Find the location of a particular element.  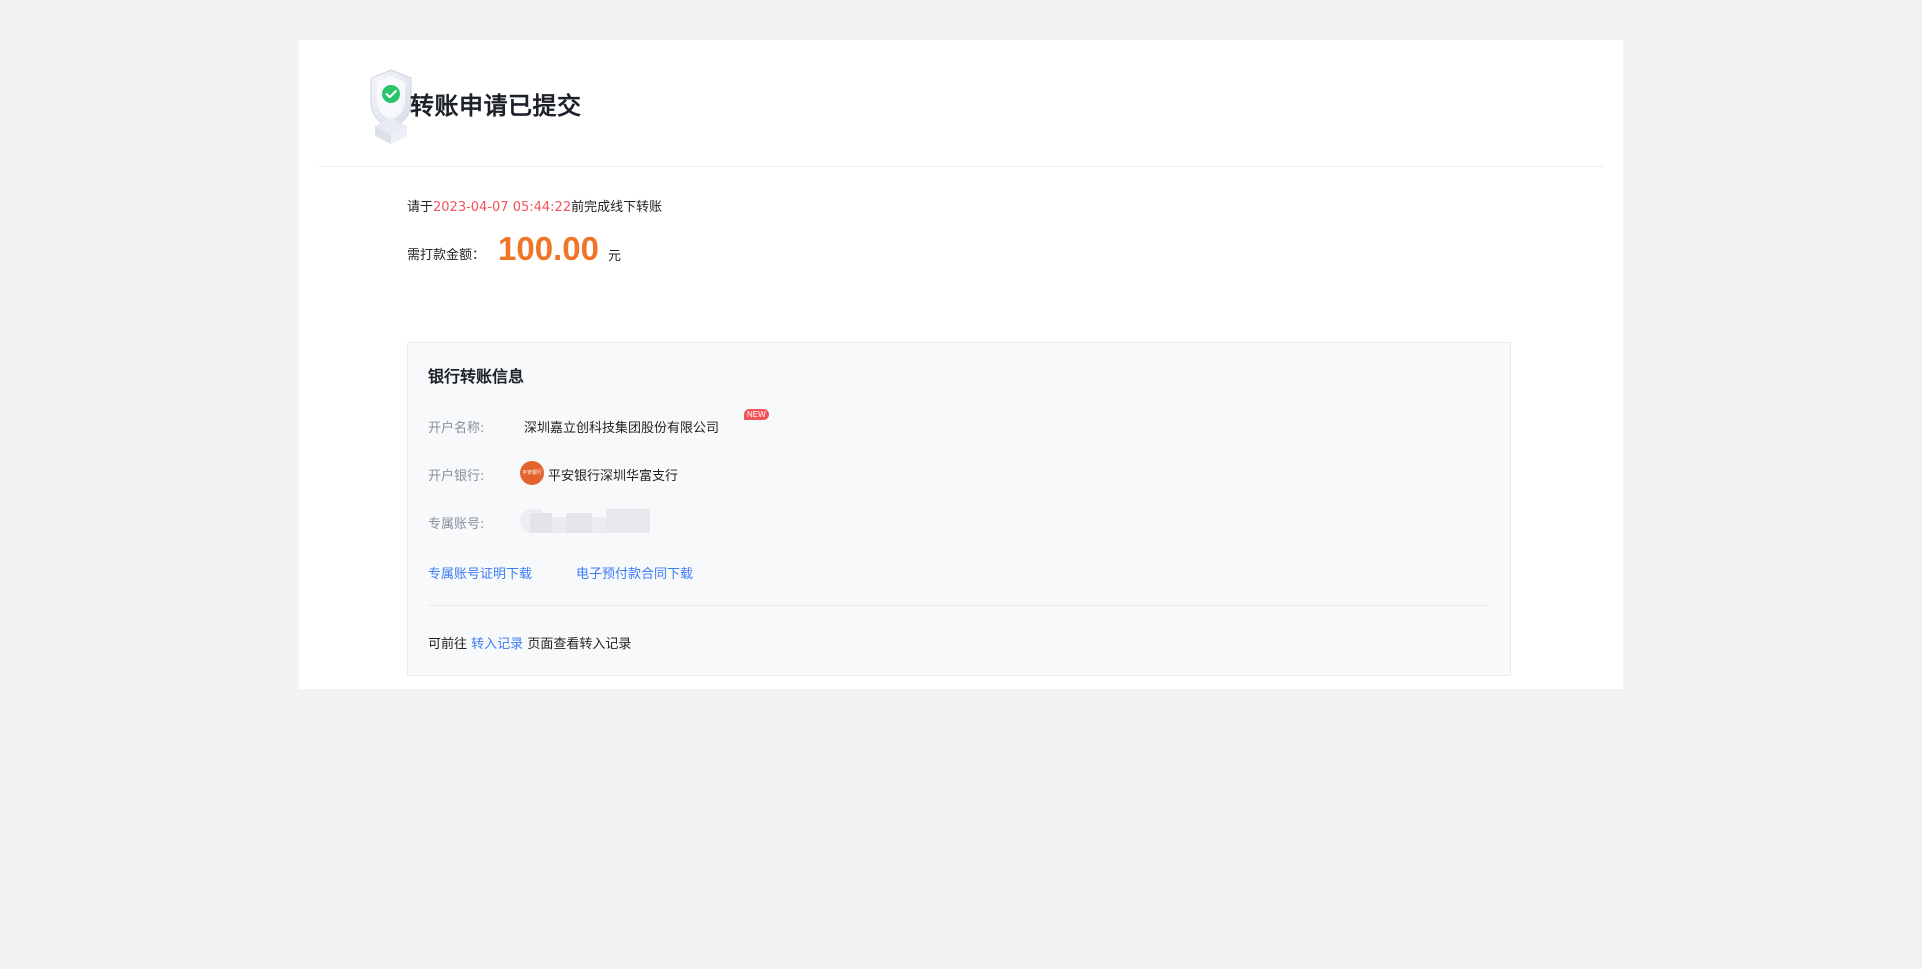

amount-value: 100.00 is located at coordinates (548, 248).